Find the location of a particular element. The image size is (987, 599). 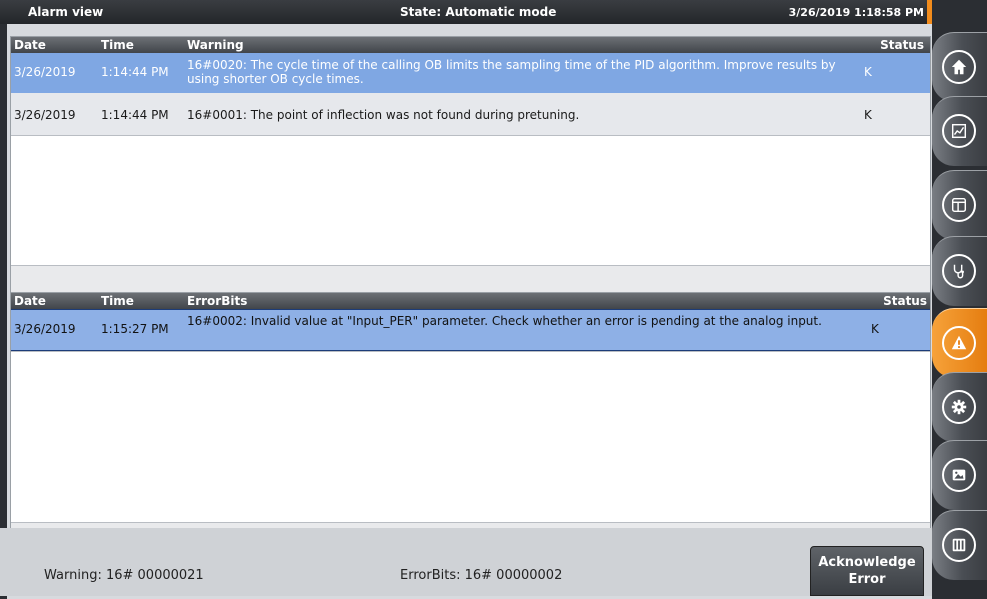

warning-footer-band is located at coordinates (470, 278).